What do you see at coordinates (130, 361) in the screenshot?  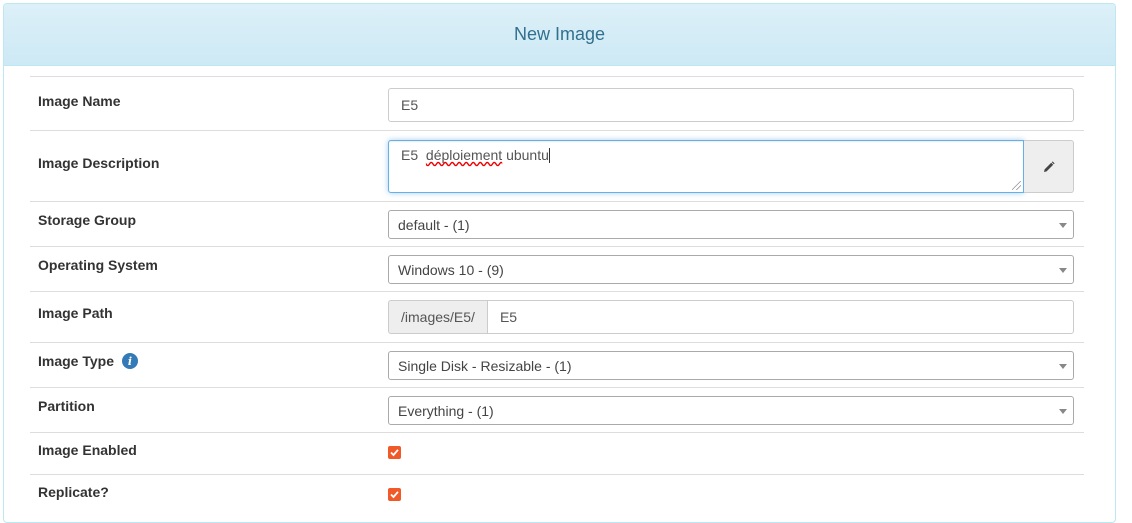 I see `info-icon: i` at bounding box center [130, 361].